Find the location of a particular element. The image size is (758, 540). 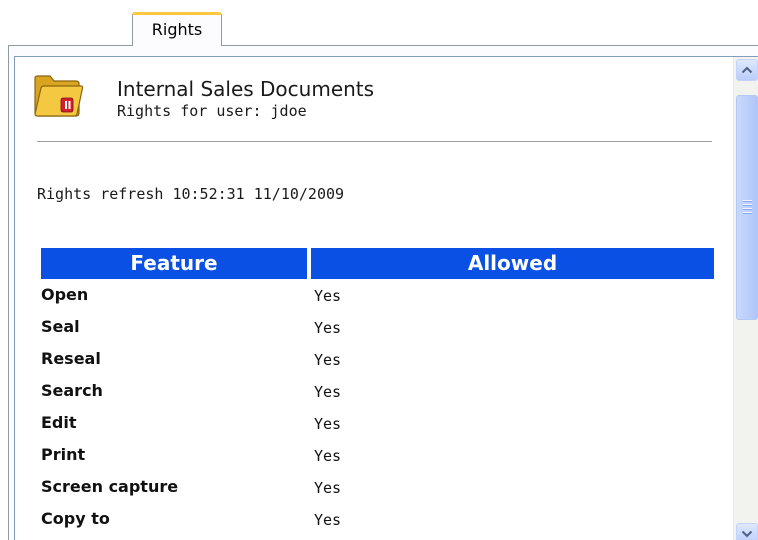

column-header-allowed: Allowed is located at coordinates (512, 263).